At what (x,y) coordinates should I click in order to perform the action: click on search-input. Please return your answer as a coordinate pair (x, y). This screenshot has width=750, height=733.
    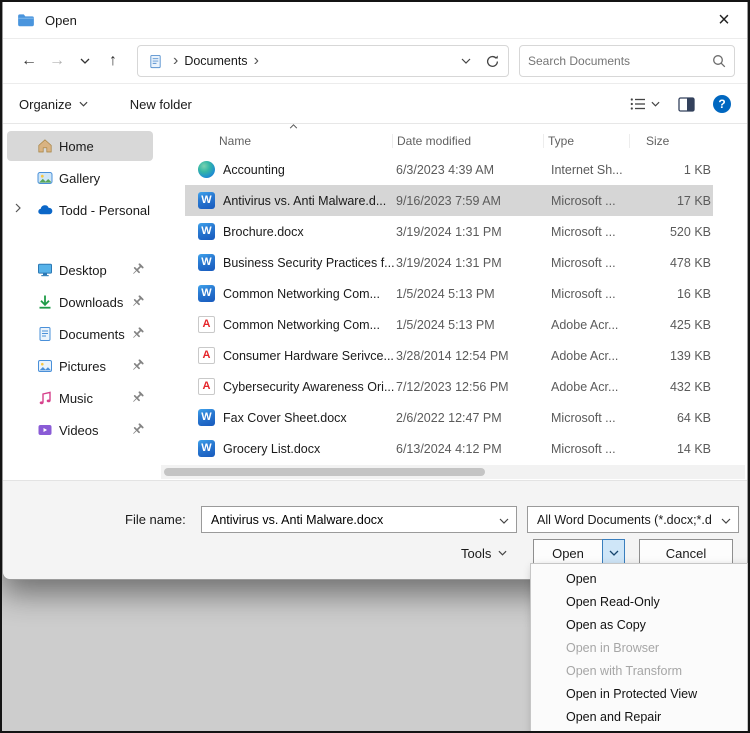
    Looking at the image, I should click on (620, 61).